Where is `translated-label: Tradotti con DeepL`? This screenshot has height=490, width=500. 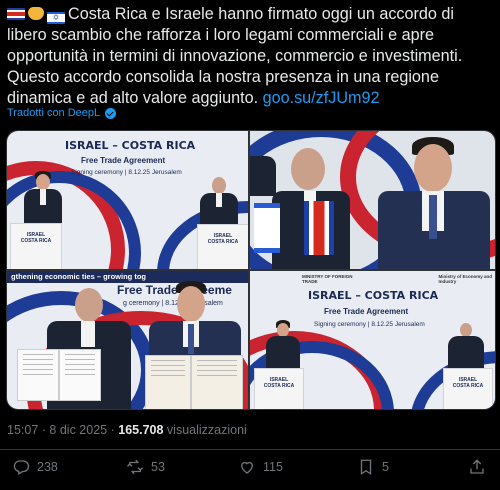
translated-label: Tradotti con DeepL is located at coordinates (53, 113).